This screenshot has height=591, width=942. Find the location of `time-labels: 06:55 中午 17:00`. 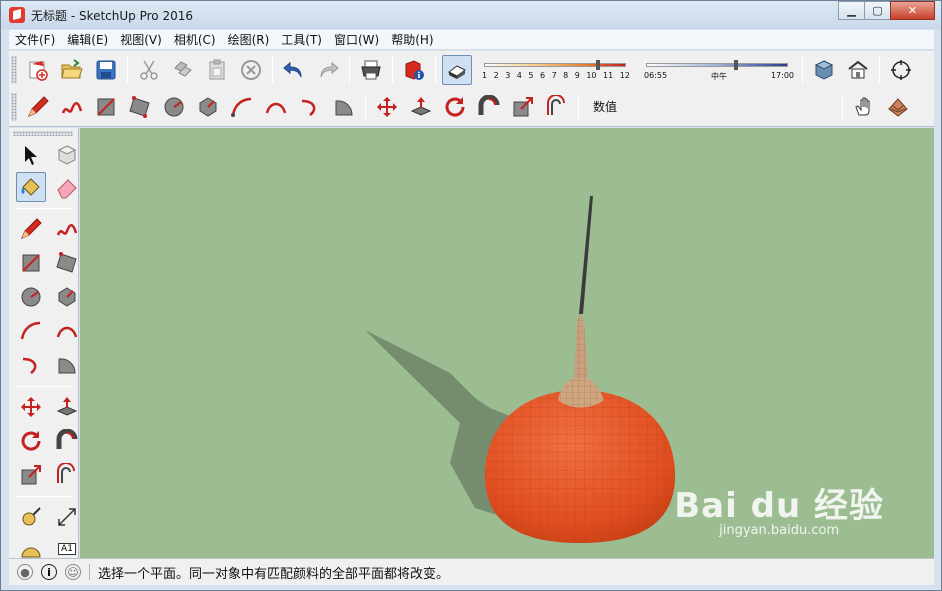

time-labels: 06:55 中午 17:00 is located at coordinates (719, 76).